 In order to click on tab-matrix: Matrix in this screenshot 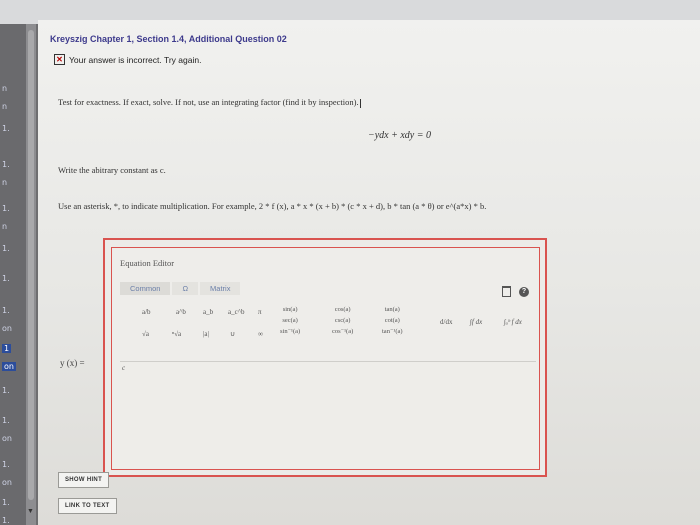, I will do `click(220, 288)`.